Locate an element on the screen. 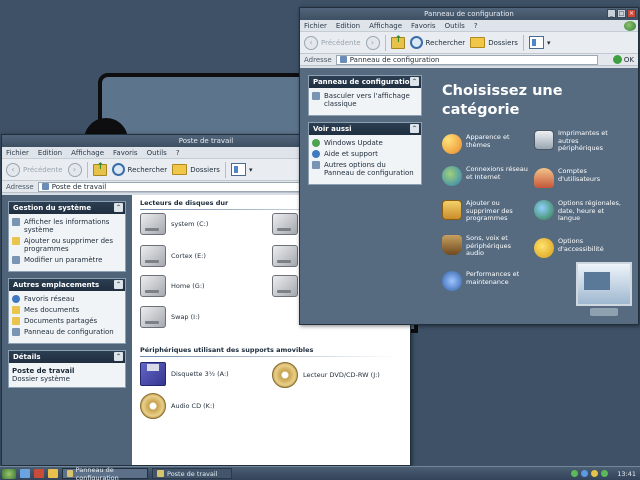  users-icon is located at coordinates (544, 178).